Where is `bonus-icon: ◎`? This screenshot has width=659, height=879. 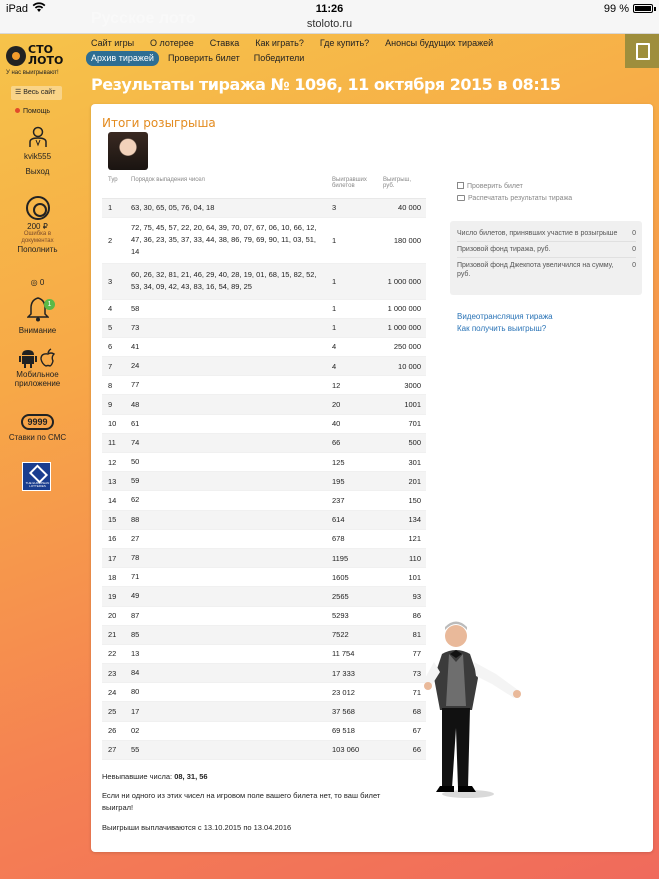
bonus-icon: ◎ is located at coordinates (34, 282).